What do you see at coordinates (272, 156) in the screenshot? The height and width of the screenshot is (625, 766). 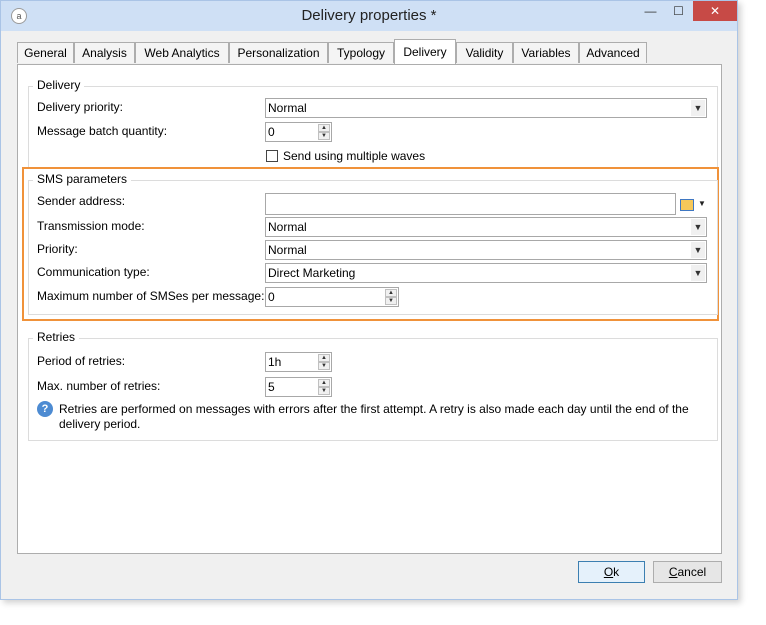 I see `multiple-waves-checkbox` at bounding box center [272, 156].